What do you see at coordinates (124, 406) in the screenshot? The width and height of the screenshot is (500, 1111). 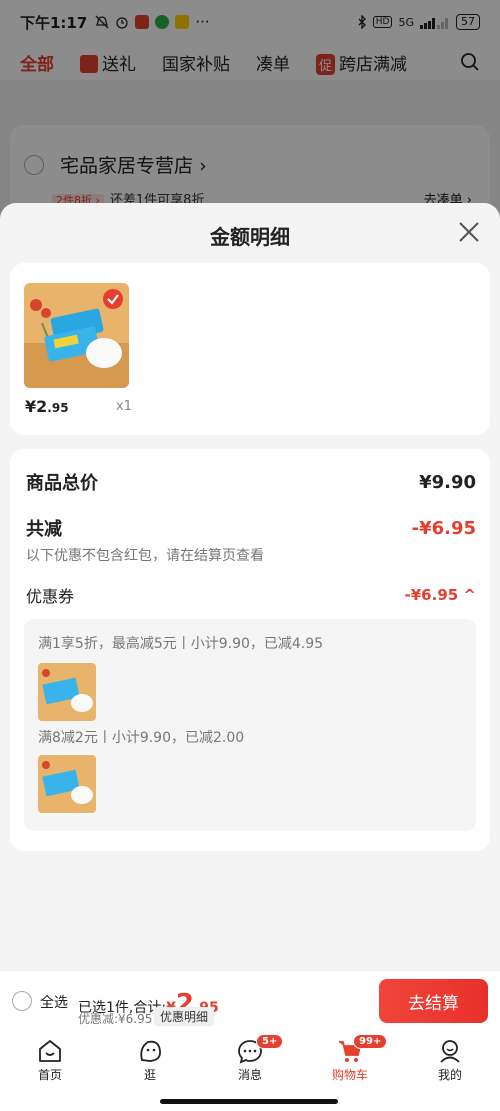 I see `product-qty: x1` at bounding box center [124, 406].